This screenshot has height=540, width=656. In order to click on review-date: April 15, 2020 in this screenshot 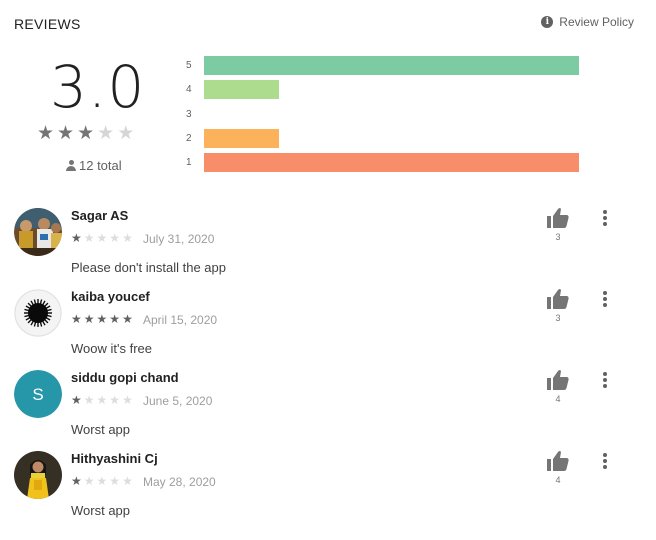, I will do `click(180, 320)`.